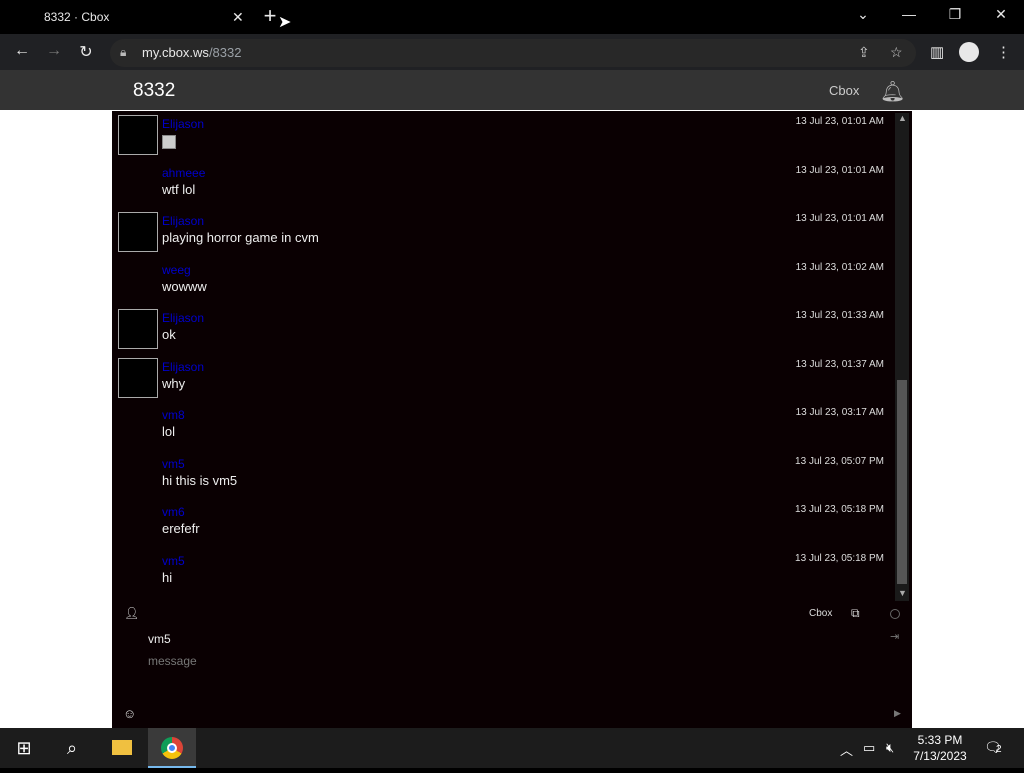  I want to click on post-form: 👤︎ Cbox ⧉ ⇥ ☺ ▶, so click(512, 665).